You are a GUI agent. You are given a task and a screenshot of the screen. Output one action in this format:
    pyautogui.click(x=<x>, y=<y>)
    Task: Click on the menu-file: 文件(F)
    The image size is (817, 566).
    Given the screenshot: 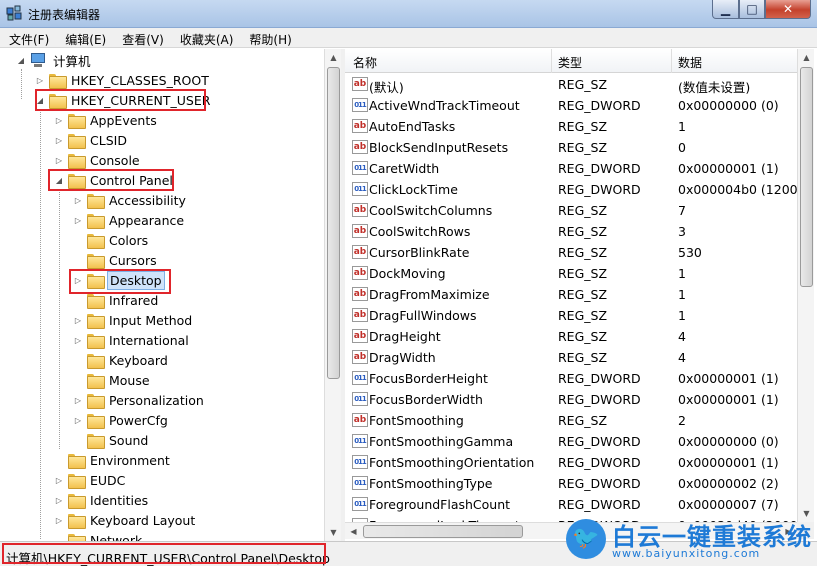 What is the action you would take?
    pyautogui.click(x=28, y=37)
    